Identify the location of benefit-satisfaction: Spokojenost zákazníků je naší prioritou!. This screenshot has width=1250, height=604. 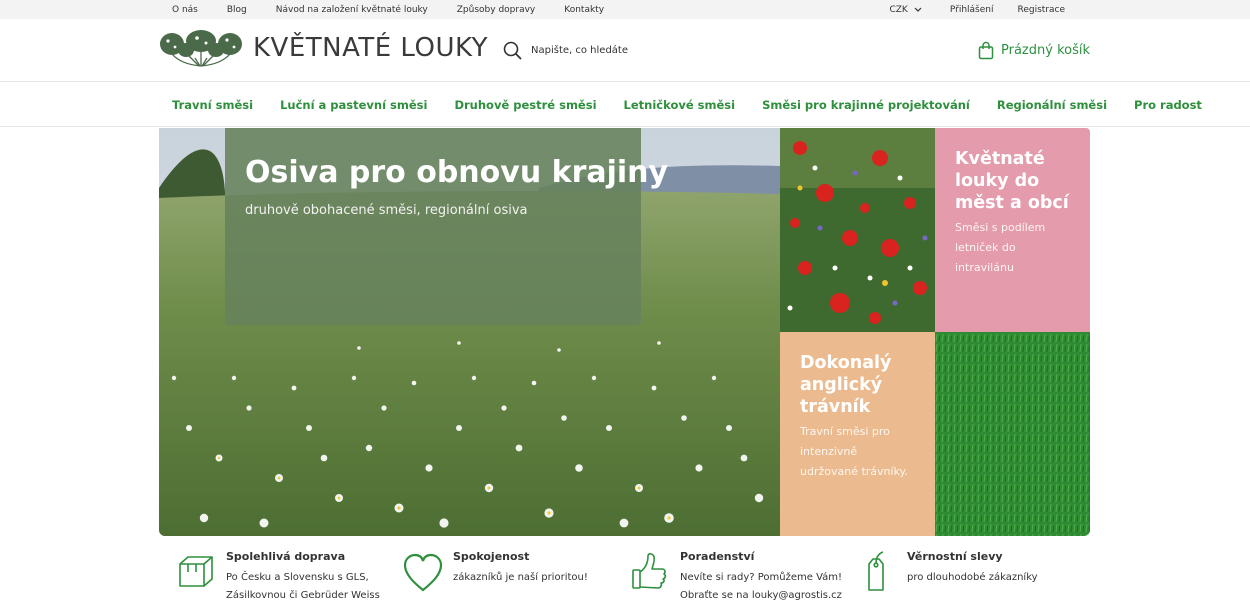
(495, 572).